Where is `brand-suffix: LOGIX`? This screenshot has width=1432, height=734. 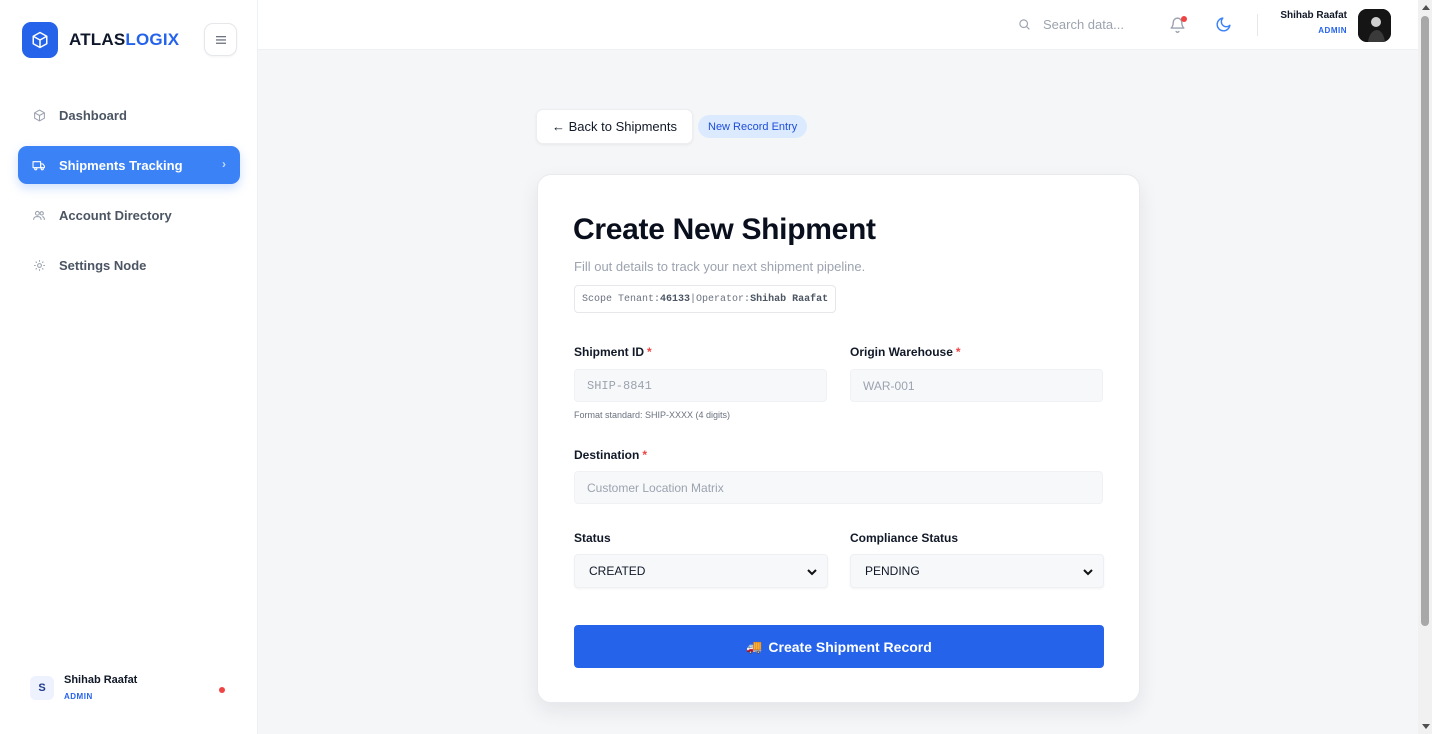
brand-suffix: LOGIX is located at coordinates (152, 39).